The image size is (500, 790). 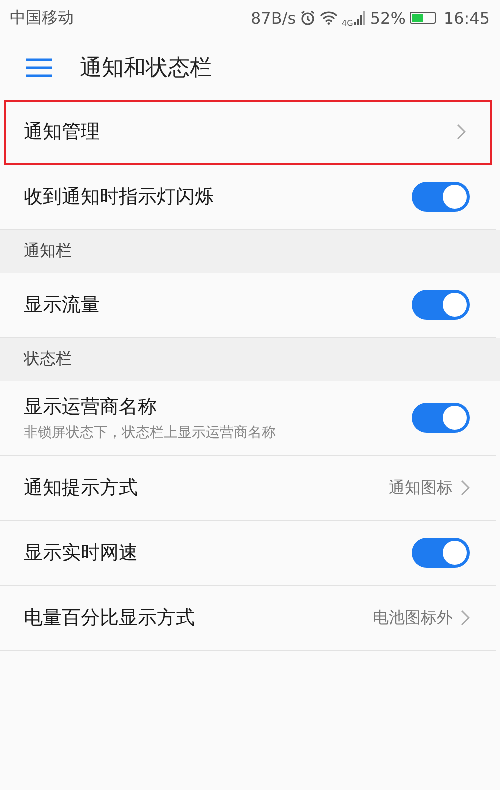 What do you see at coordinates (248, 132) in the screenshot?
I see `settings-row: 通知管理` at bounding box center [248, 132].